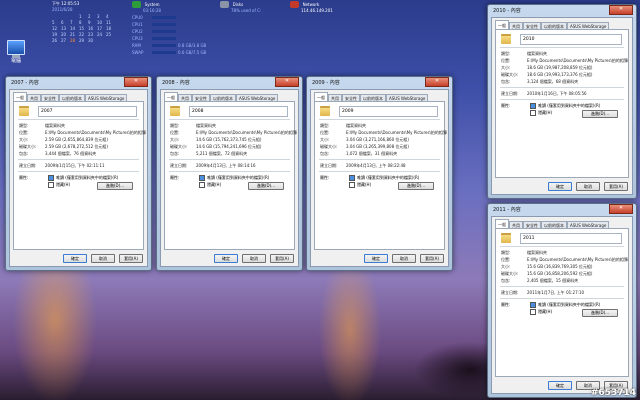 The height and width of the screenshot is (400, 640). What do you see at coordinates (388, 111) in the screenshot?
I see `folder-name-field: 2009` at bounding box center [388, 111].